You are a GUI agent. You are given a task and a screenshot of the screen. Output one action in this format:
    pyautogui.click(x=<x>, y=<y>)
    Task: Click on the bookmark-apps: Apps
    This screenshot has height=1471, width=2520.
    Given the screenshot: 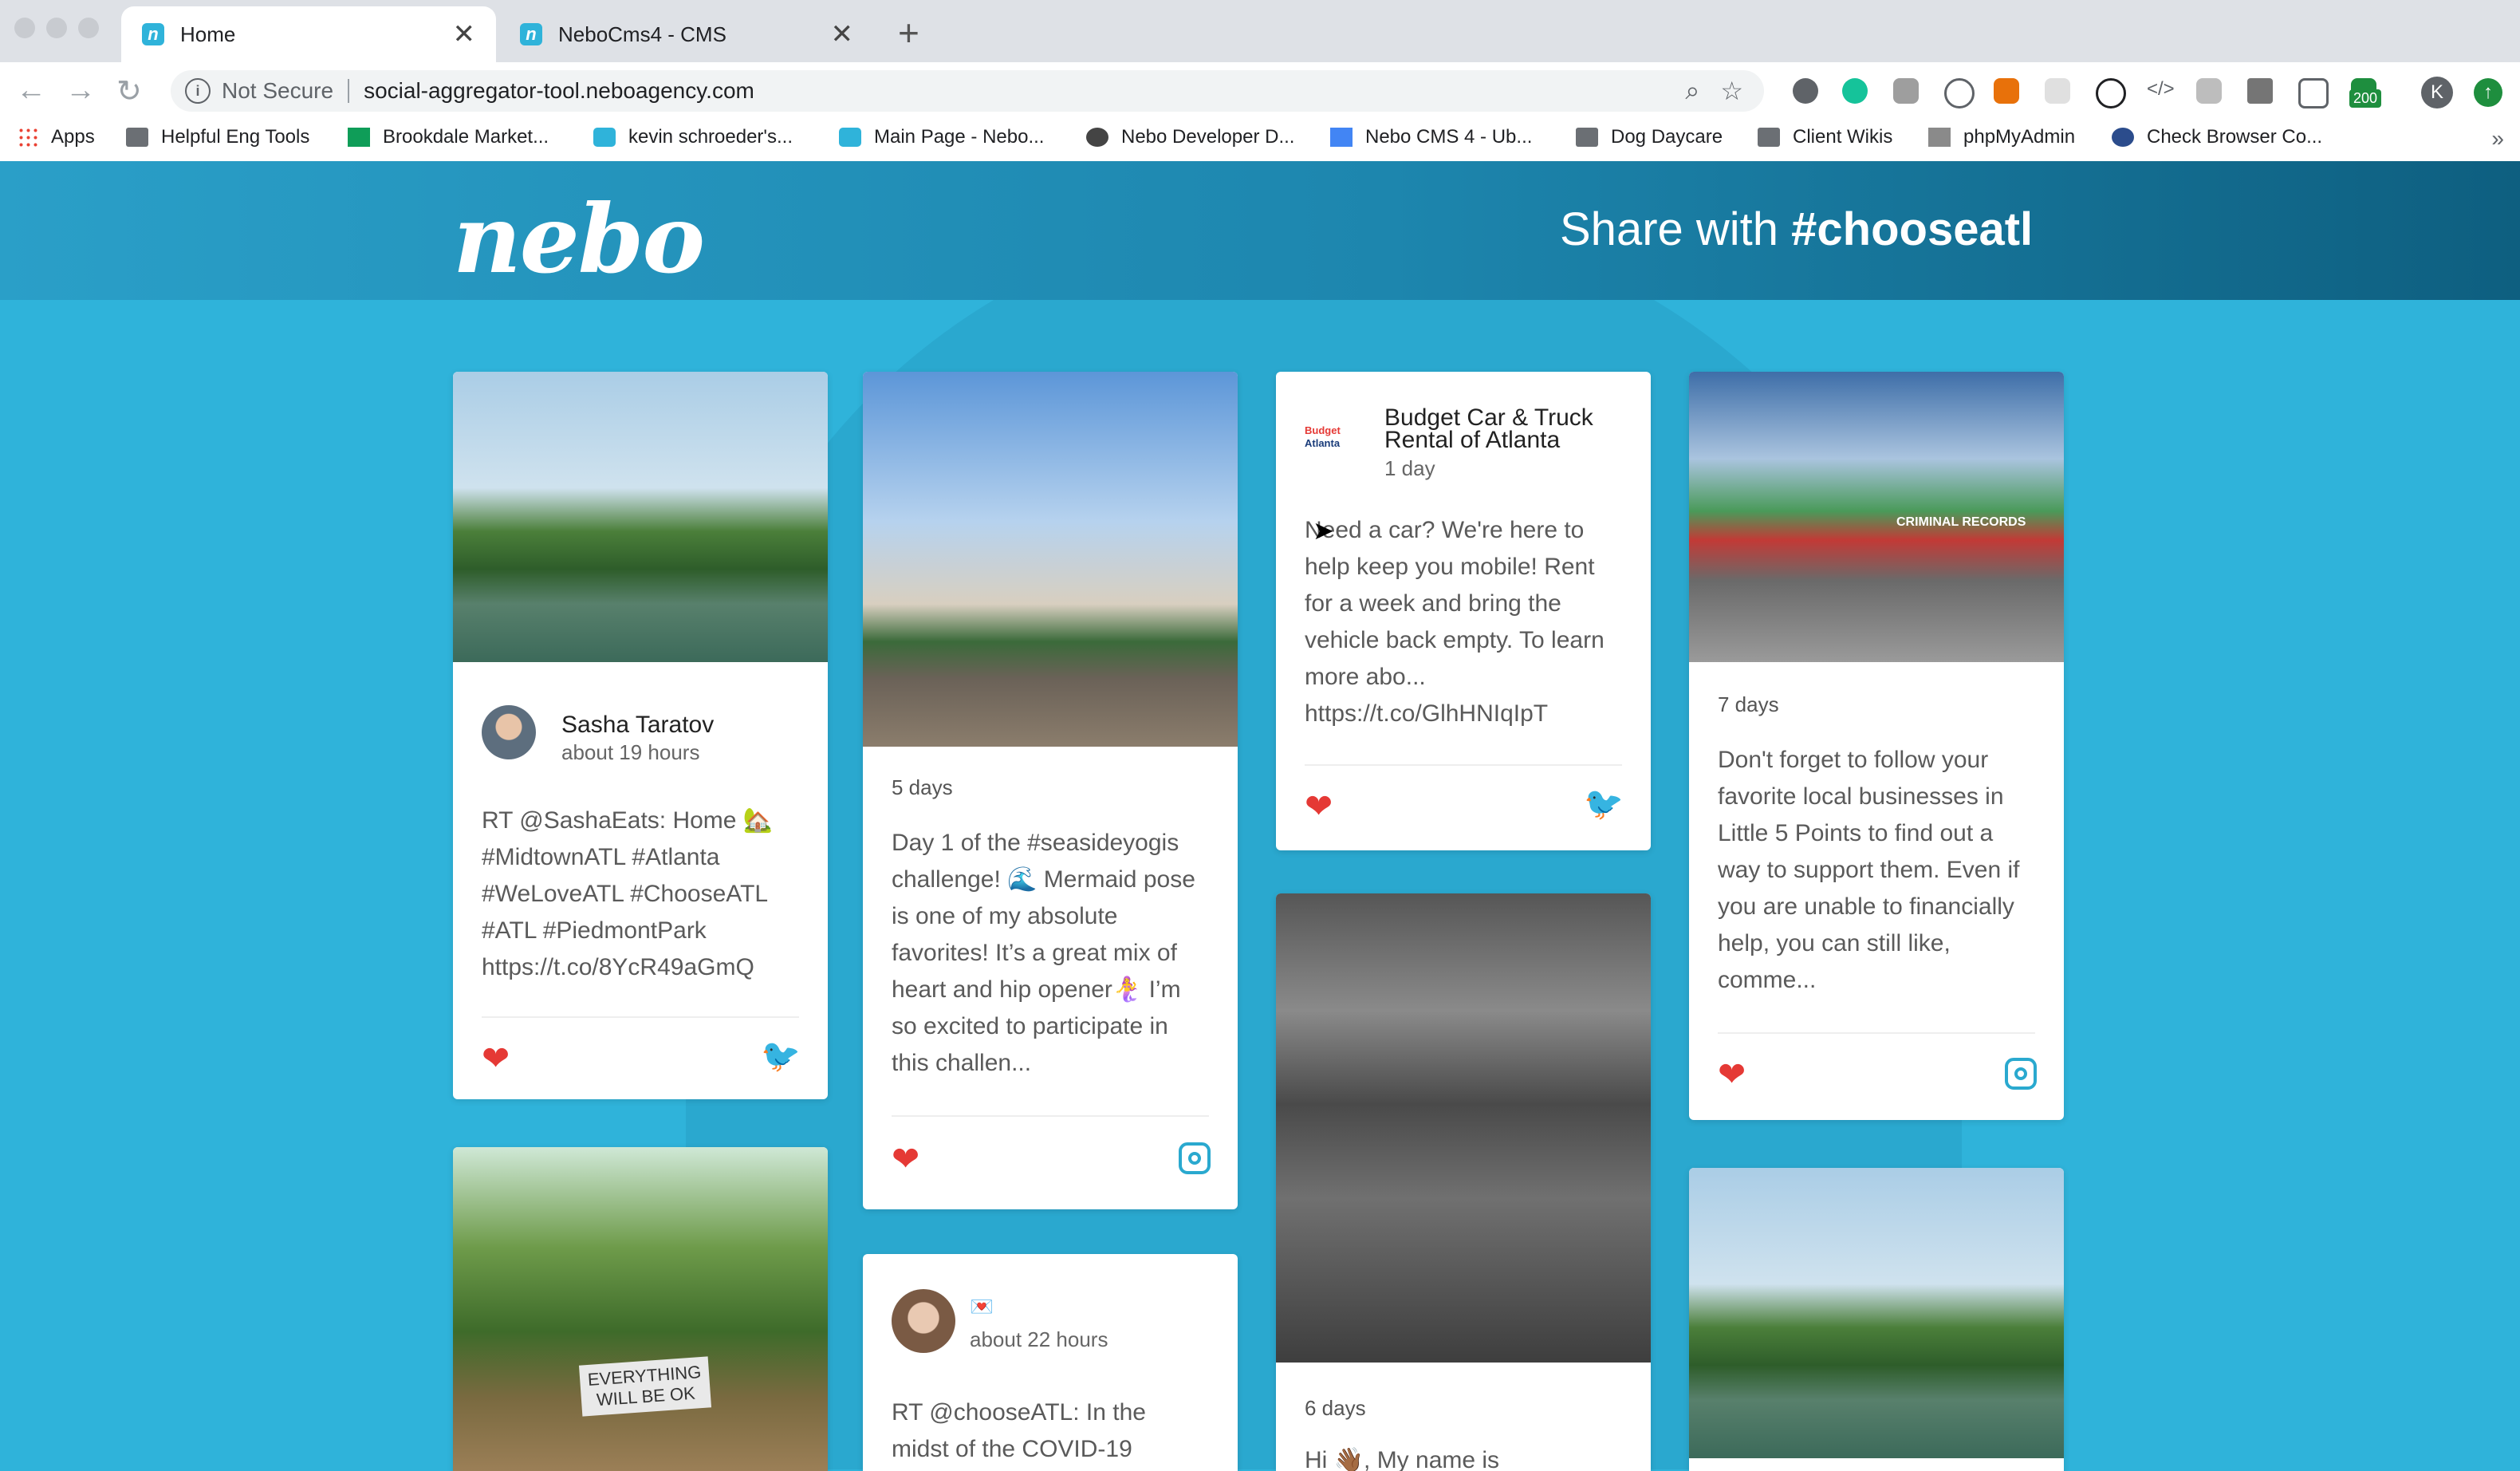 What is the action you would take?
    pyautogui.click(x=57, y=137)
    